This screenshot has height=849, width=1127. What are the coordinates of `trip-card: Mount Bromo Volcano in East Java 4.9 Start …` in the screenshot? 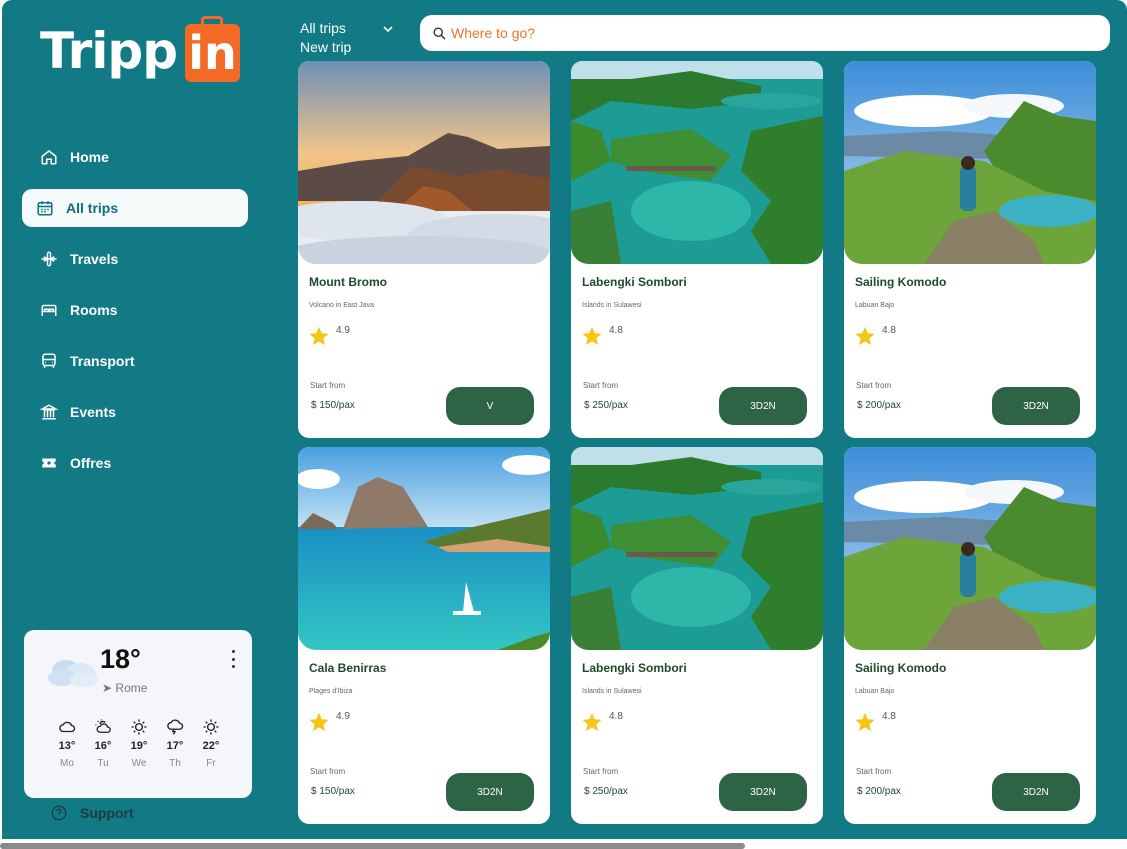 It's located at (424, 249).